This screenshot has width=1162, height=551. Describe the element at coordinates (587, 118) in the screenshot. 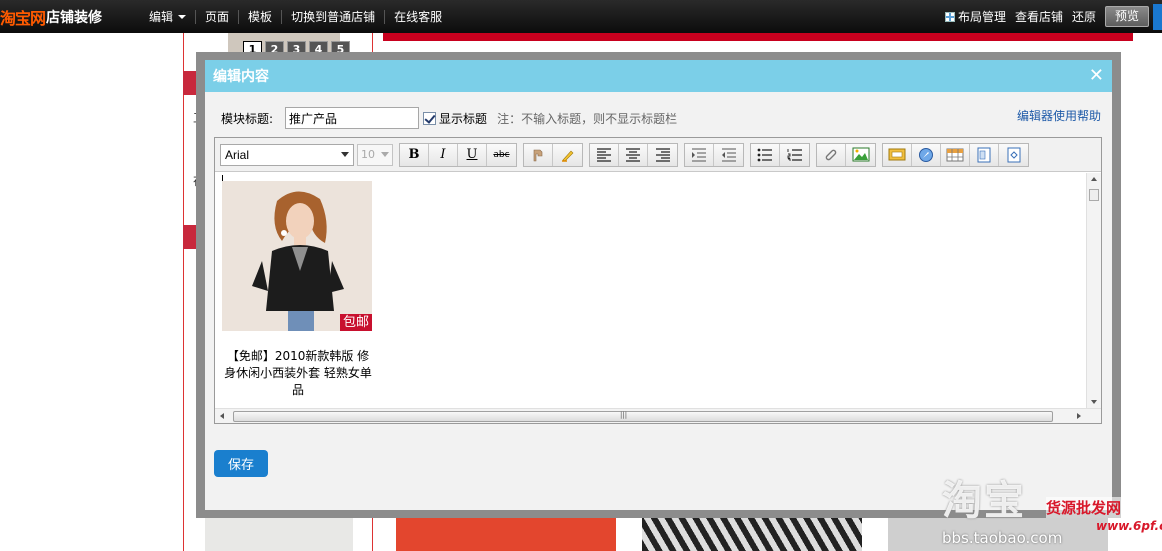

I see `title-note: 注：不输入标题，则不显示标题栏` at that location.